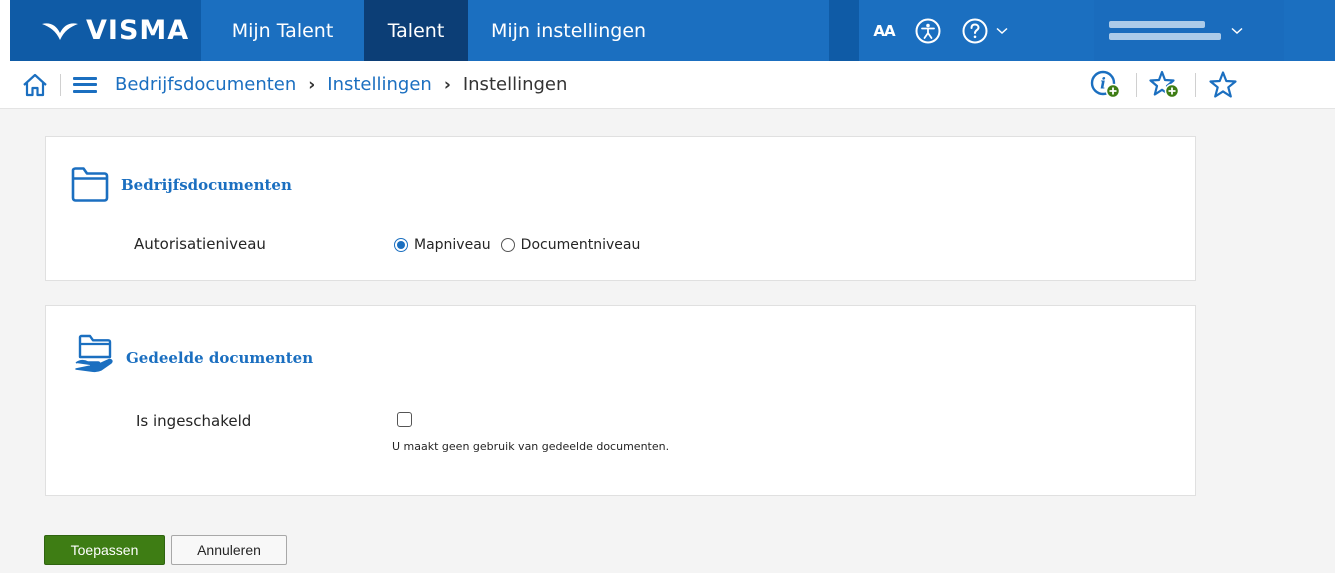 The image size is (1335, 573). Describe the element at coordinates (580, 245) in the screenshot. I see `radio-label: Documentniveau` at that location.